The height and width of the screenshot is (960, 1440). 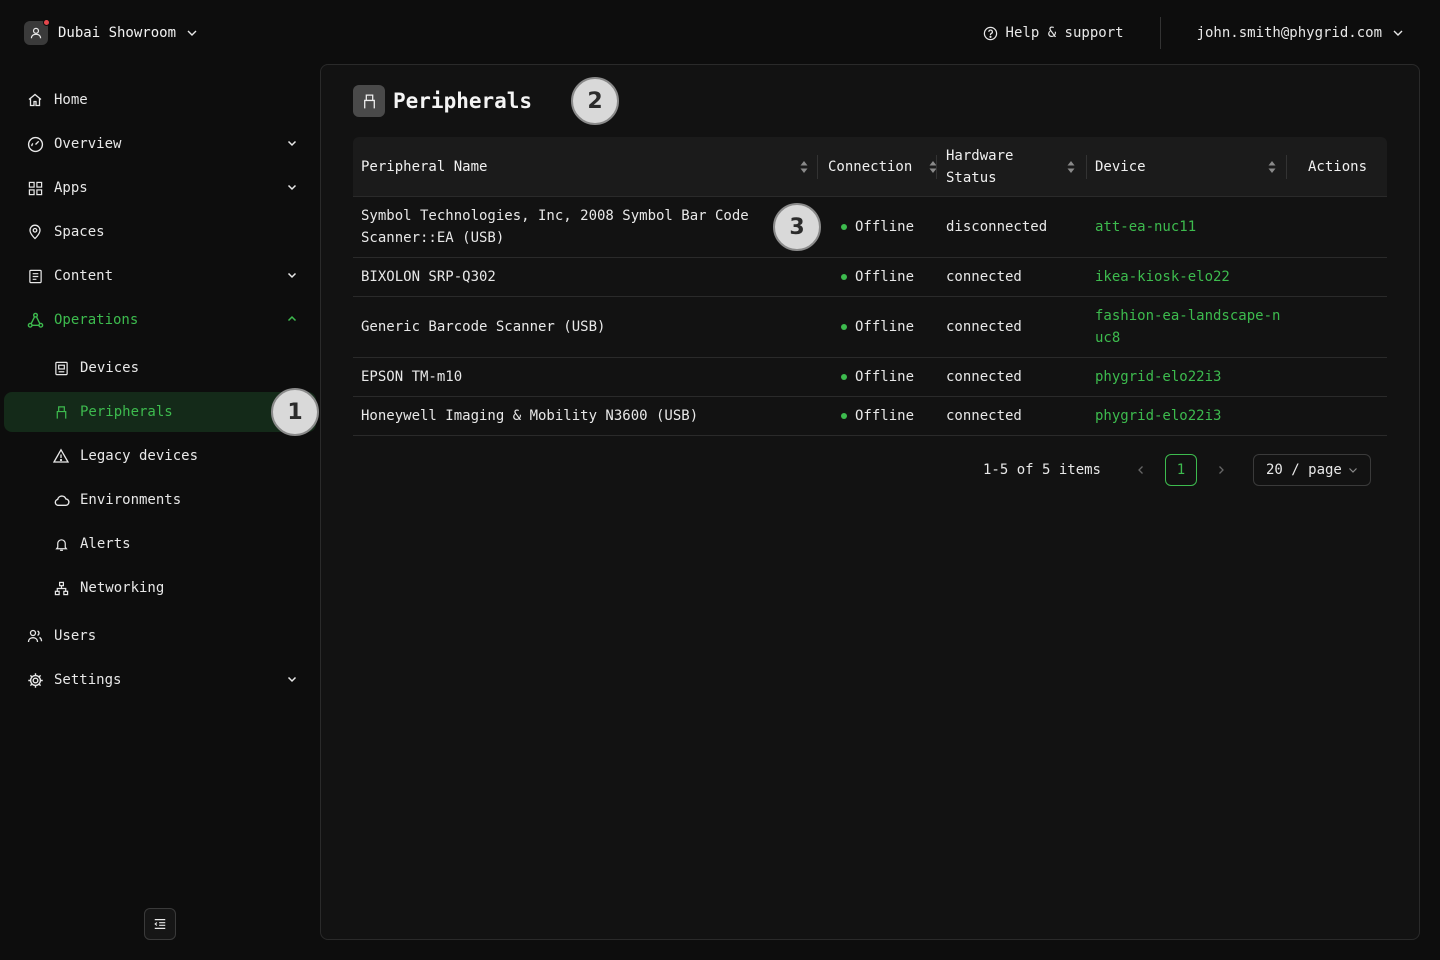 I want to click on indent-menu-icon, so click(x=160, y=924).